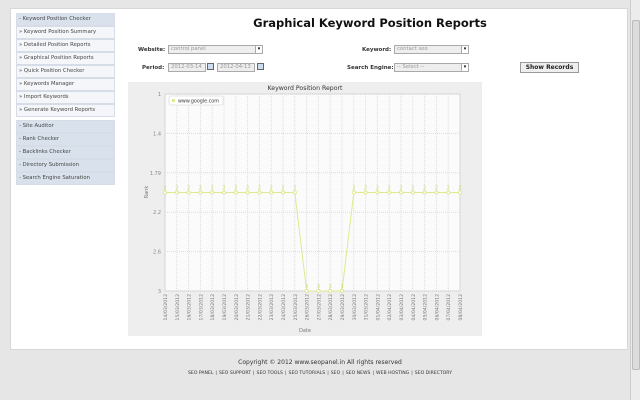 Image resolution: width=640 pixels, height=400 pixels. What do you see at coordinates (236, 67) in the screenshot?
I see `to-date-input: 2012-04-13` at bounding box center [236, 67].